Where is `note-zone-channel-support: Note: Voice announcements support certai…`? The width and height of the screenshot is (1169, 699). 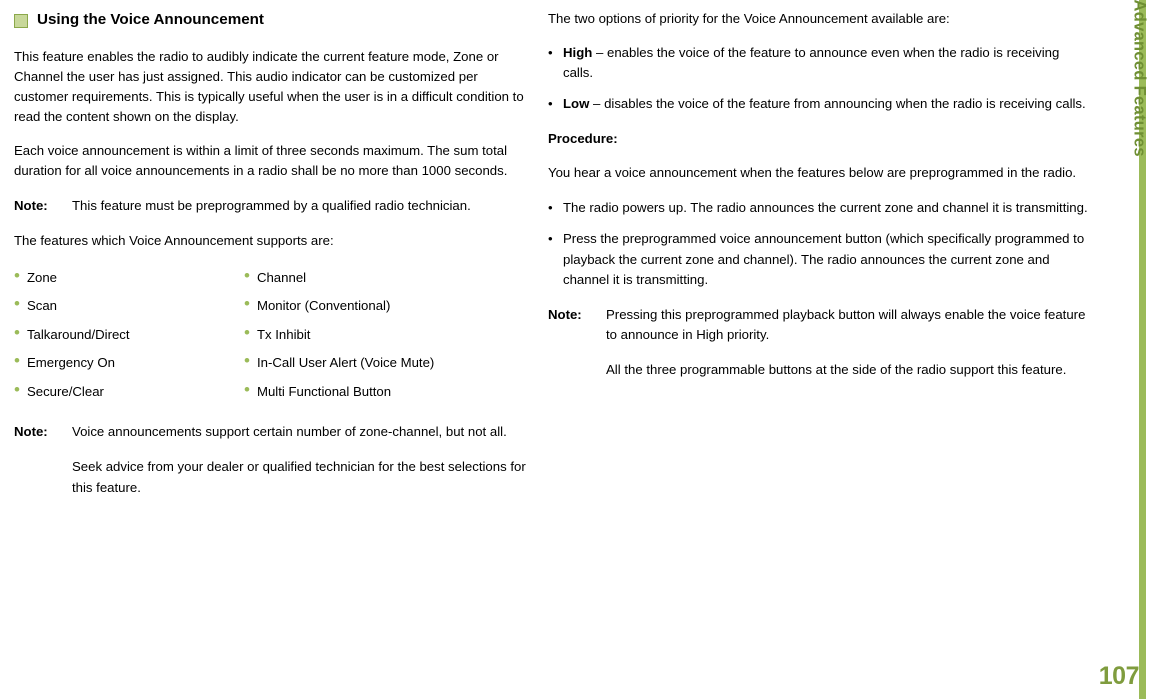
note-zone-channel-support: Note: Voice announcements support certai… is located at coordinates (274, 459).